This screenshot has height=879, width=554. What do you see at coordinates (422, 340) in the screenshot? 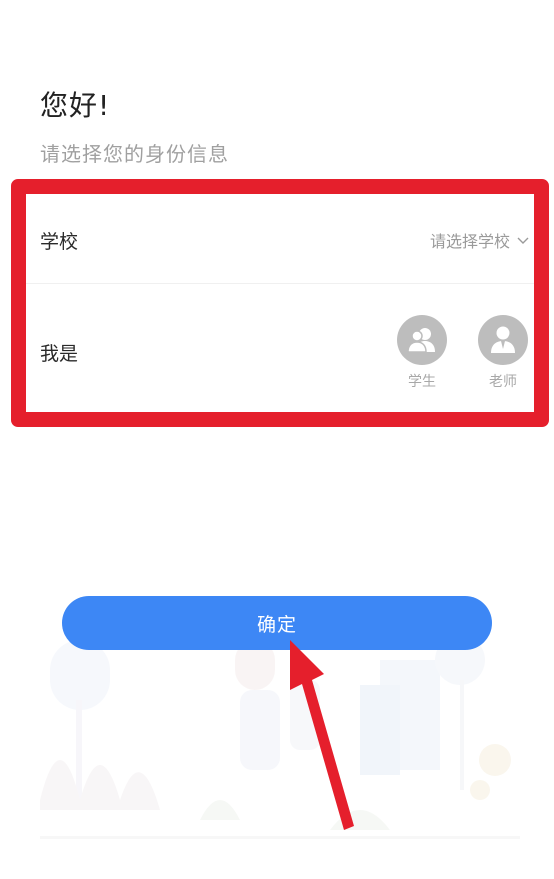
I see `student-icon` at bounding box center [422, 340].